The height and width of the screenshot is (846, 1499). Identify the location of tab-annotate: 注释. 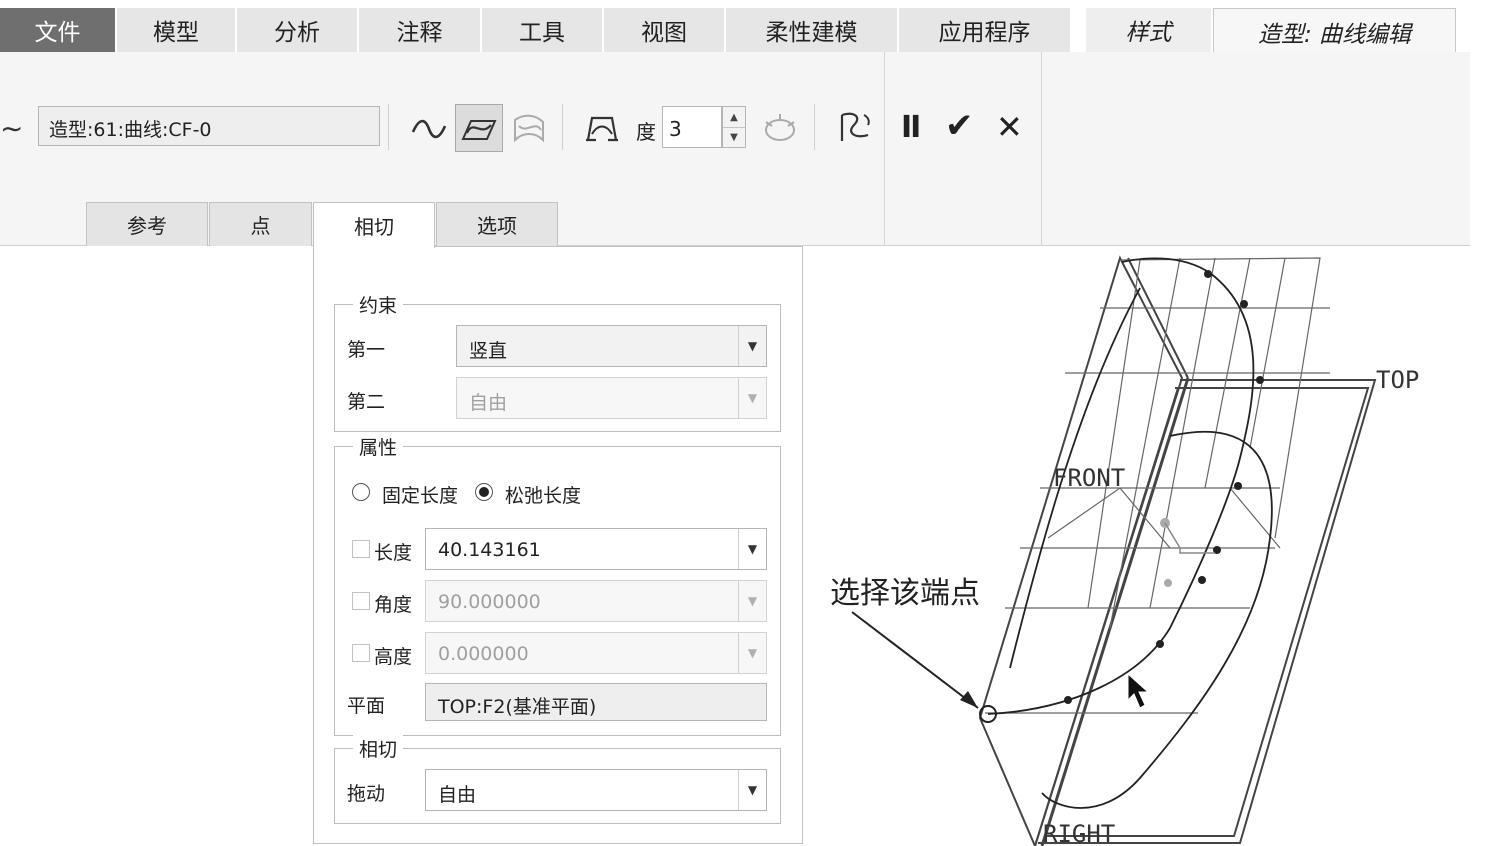
(420, 30).